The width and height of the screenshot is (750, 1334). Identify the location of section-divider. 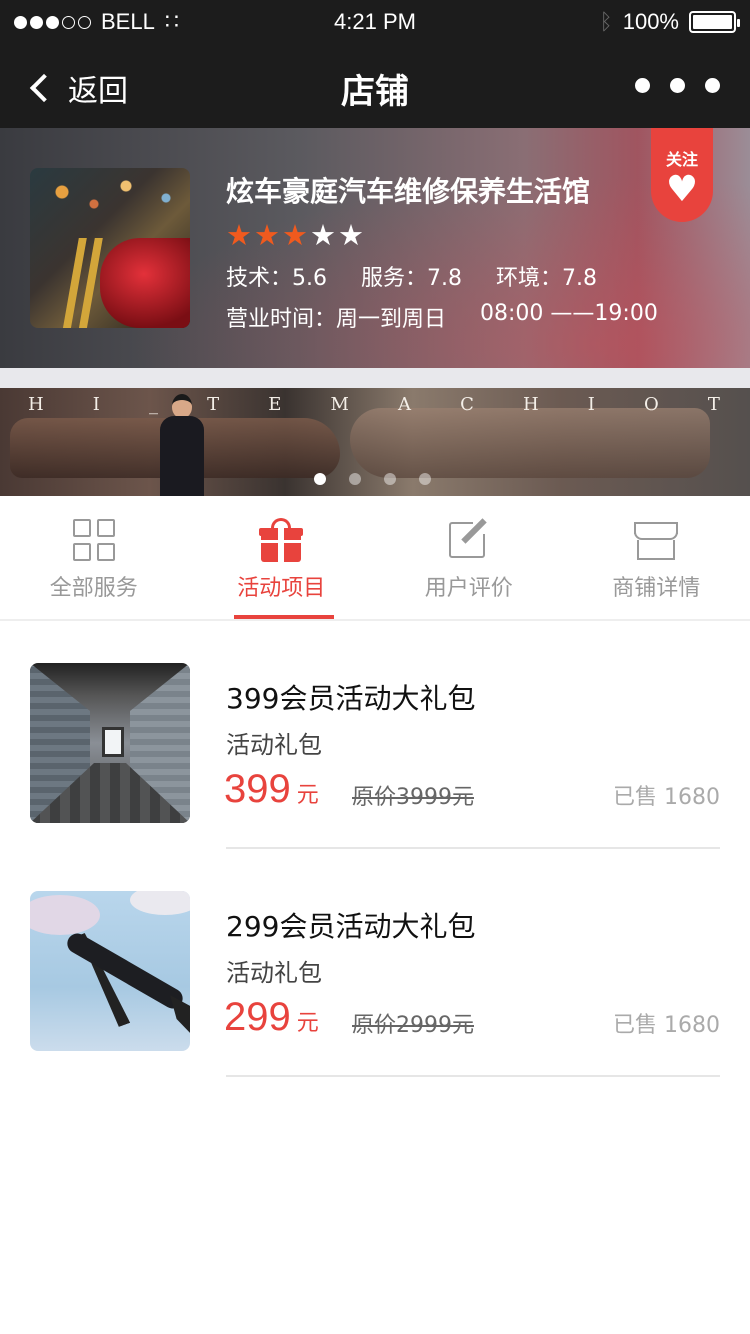
(375, 378).